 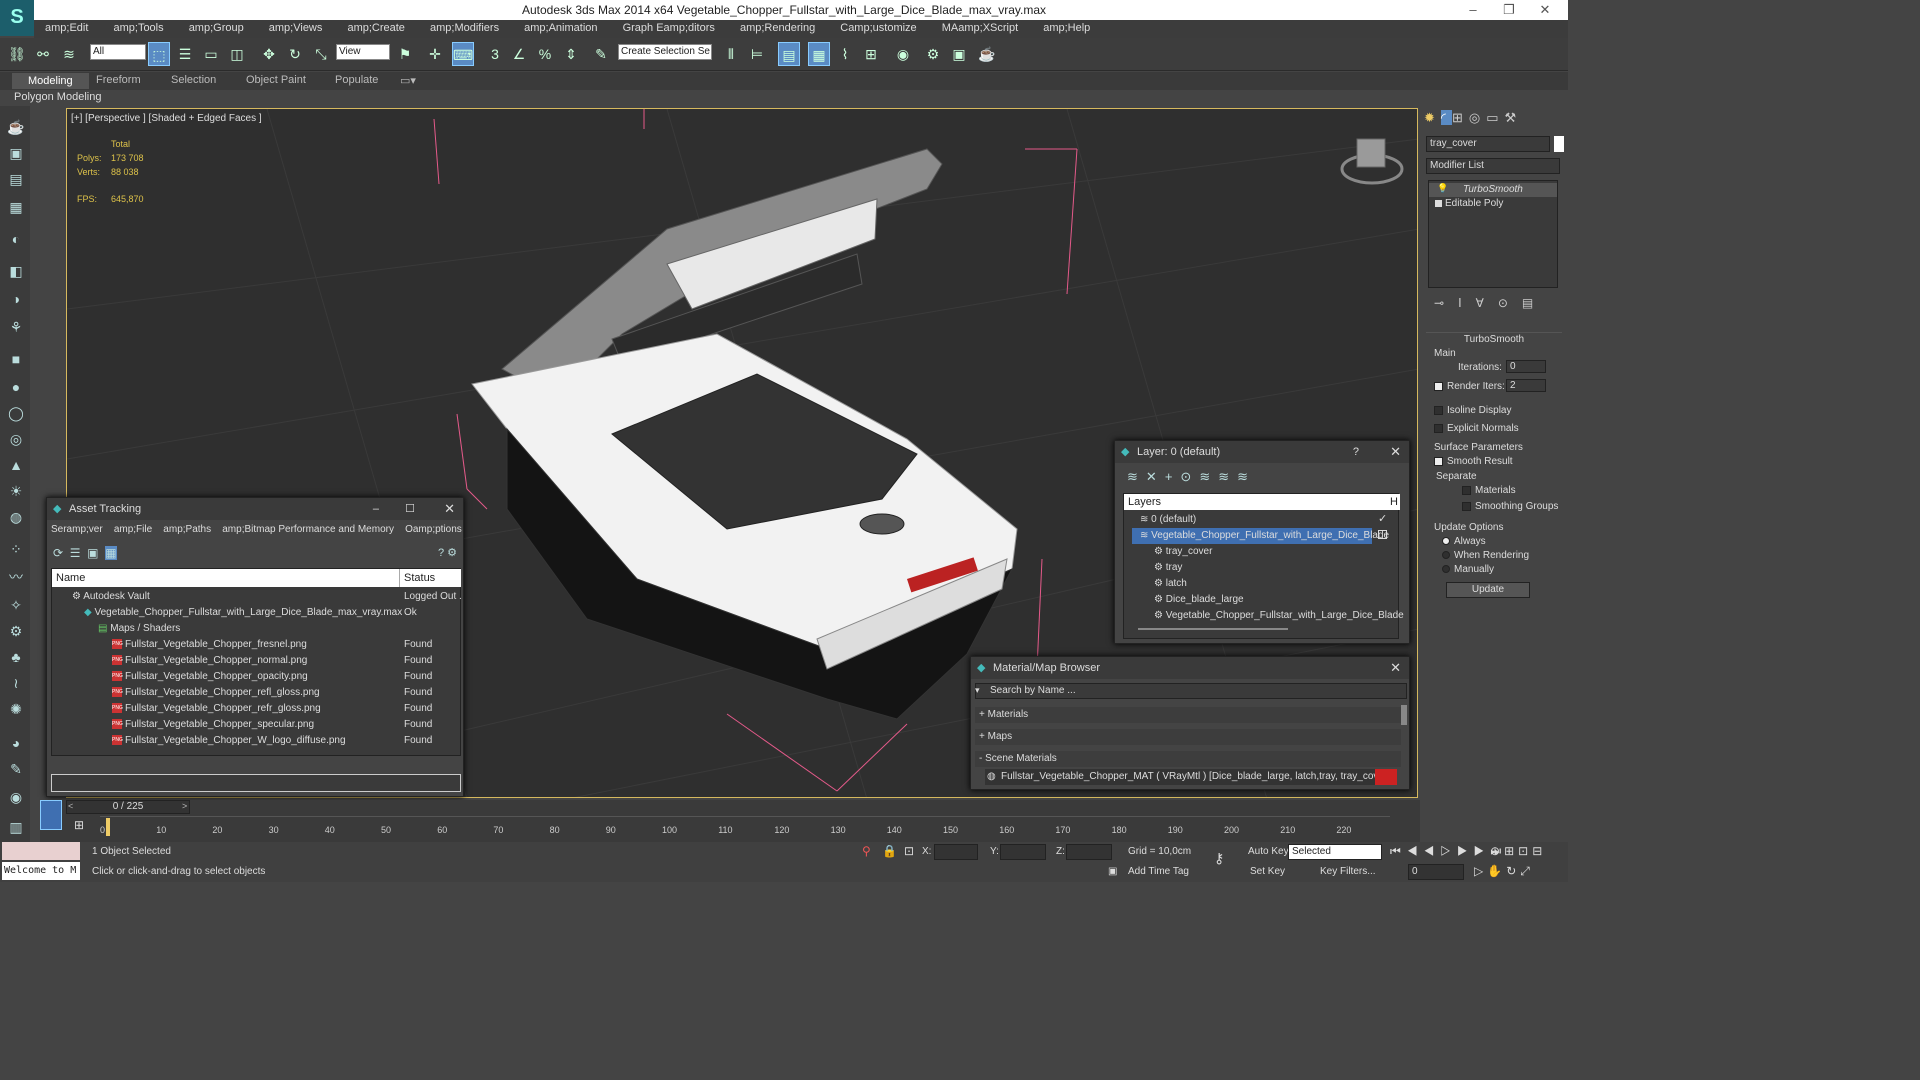 I want to click on tab-populate: Populate, so click(x=356, y=80).